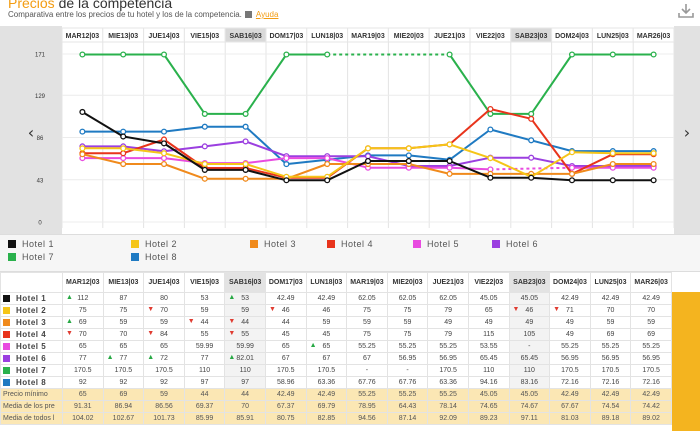 The height and width of the screenshot is (431, 700). Describe the element at coordinates (529, 394) in the screenshot. I see `summary-cell: 45.05` at that location.